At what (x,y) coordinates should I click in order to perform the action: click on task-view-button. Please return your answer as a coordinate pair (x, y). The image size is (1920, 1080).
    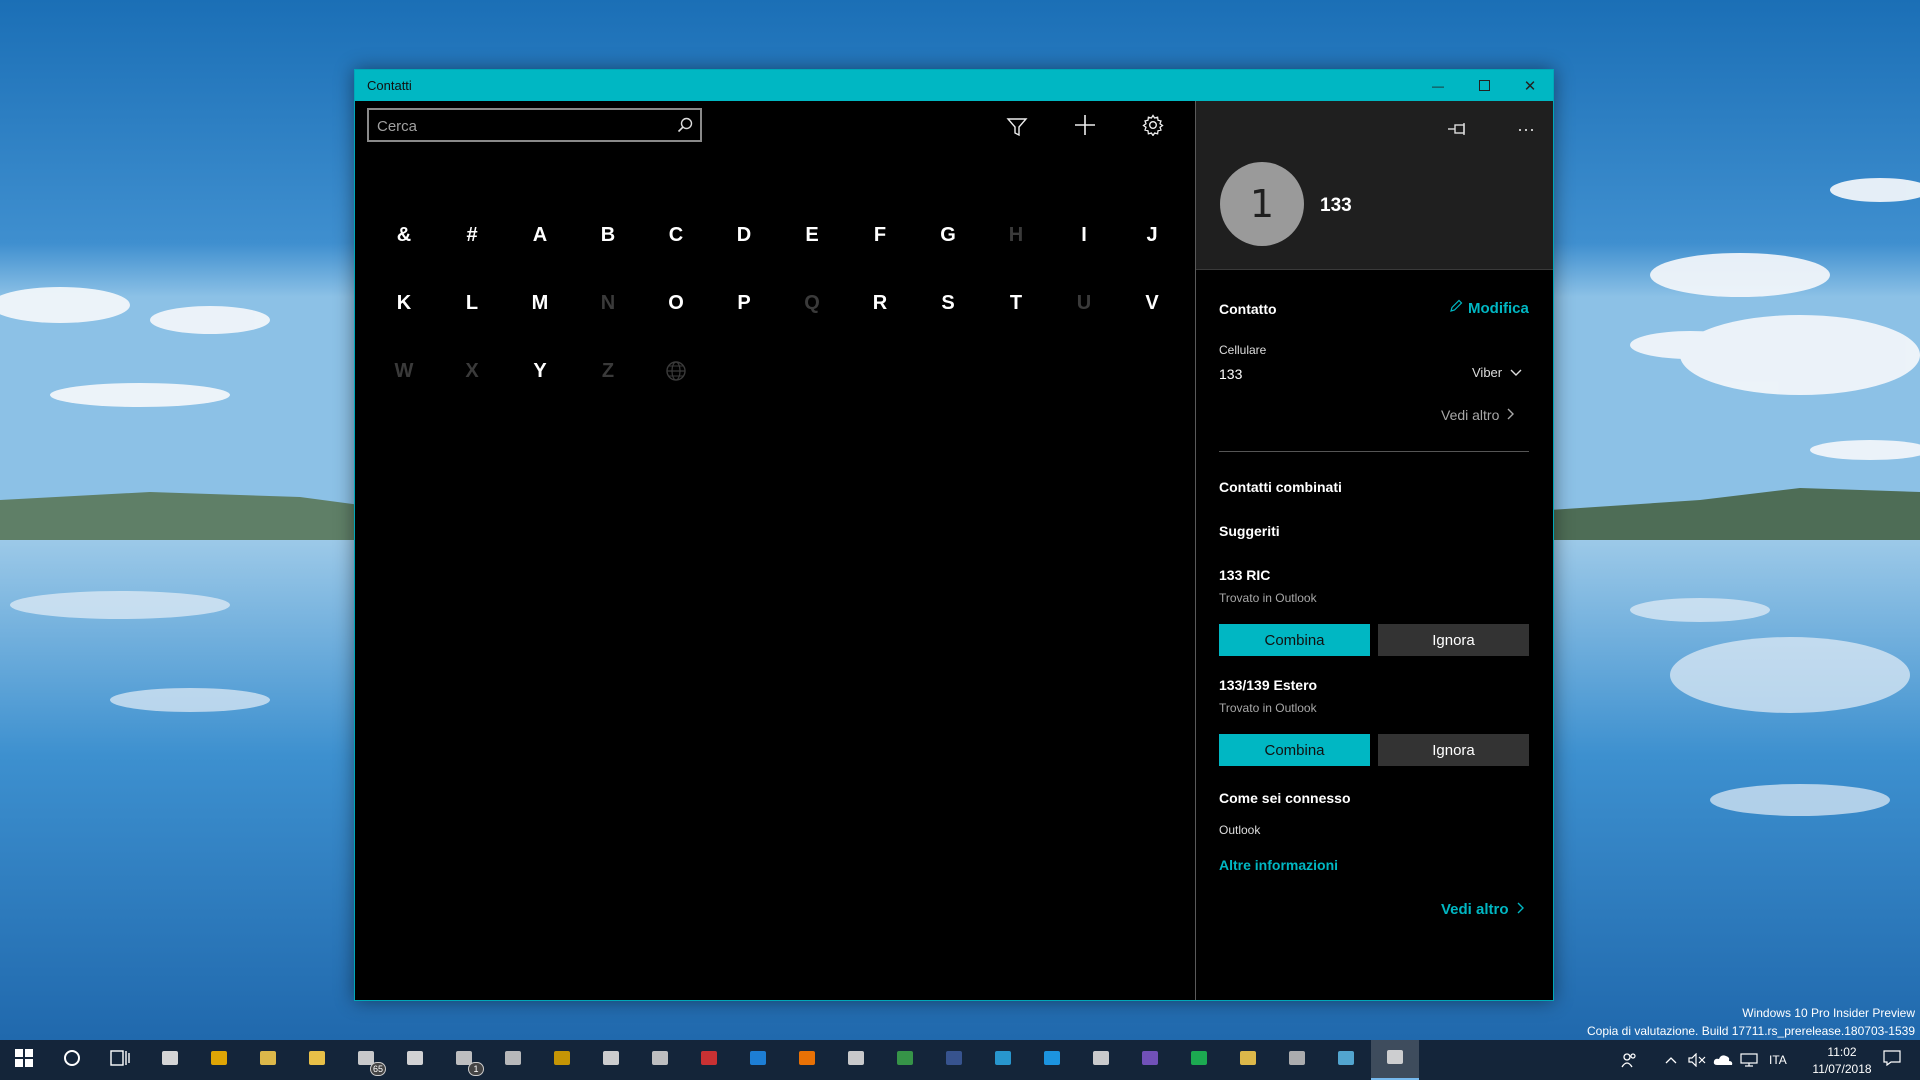
    Looking at the image, I should click on (120, 1060).